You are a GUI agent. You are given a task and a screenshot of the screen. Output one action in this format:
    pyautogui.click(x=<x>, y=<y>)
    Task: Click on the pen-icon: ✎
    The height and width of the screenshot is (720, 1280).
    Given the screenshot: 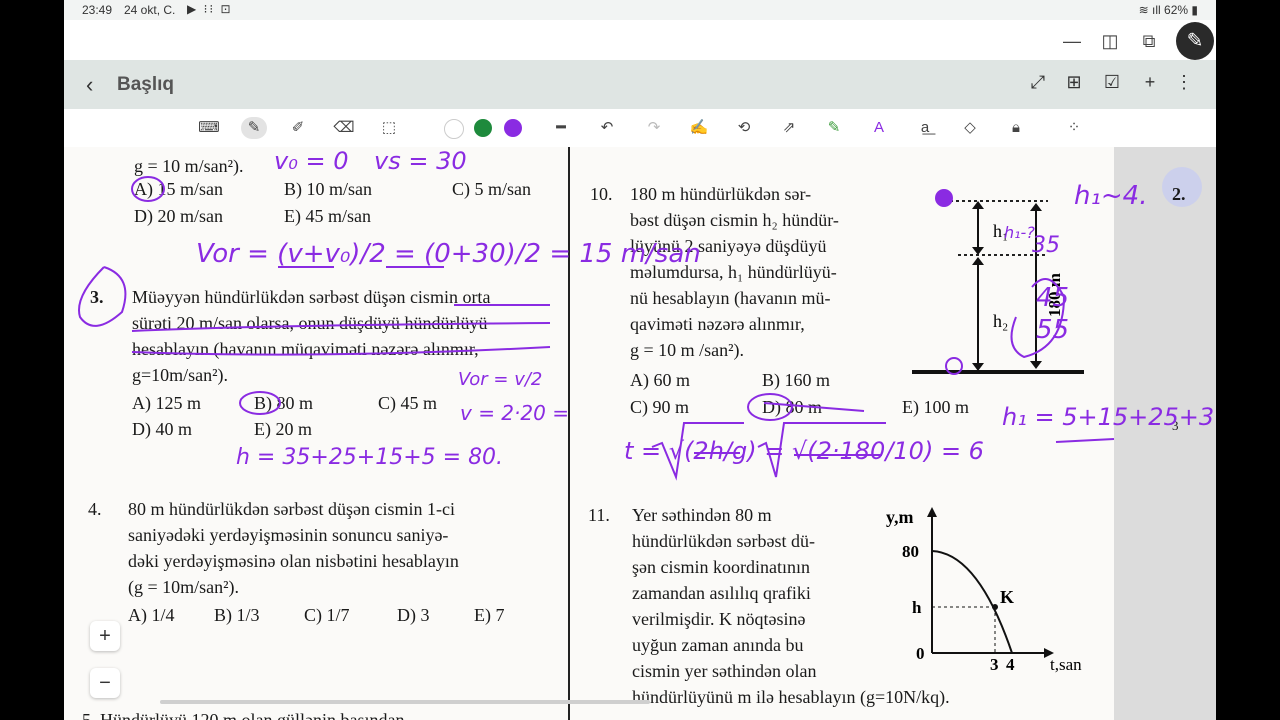 What is the action you would take?
    pyautogui.click(x=254, y=128)
    